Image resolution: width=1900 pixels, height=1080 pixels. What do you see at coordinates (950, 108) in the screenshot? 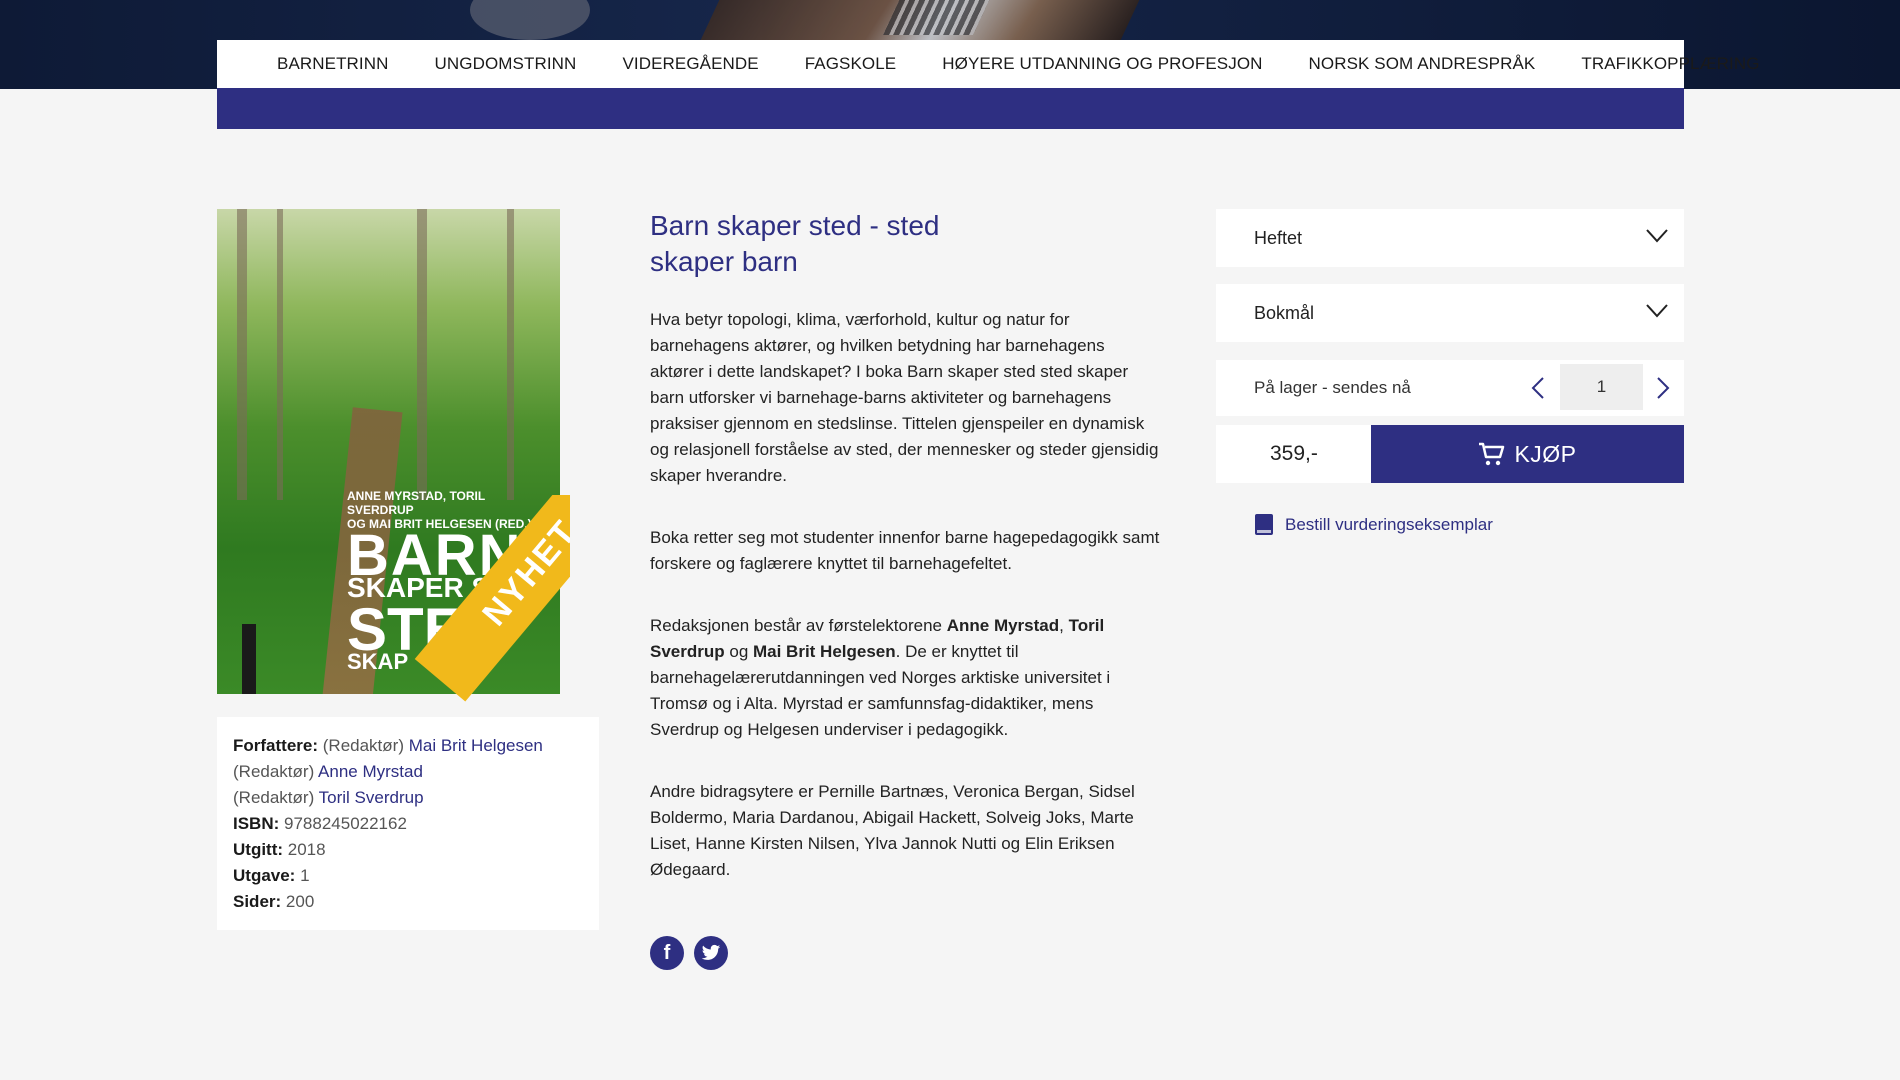
I see `nav-band` at bounding box center [950, 108].